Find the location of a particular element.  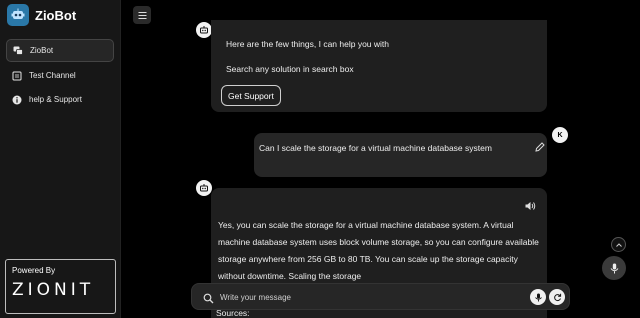

refresh-button is located at coordinates (557, 297).